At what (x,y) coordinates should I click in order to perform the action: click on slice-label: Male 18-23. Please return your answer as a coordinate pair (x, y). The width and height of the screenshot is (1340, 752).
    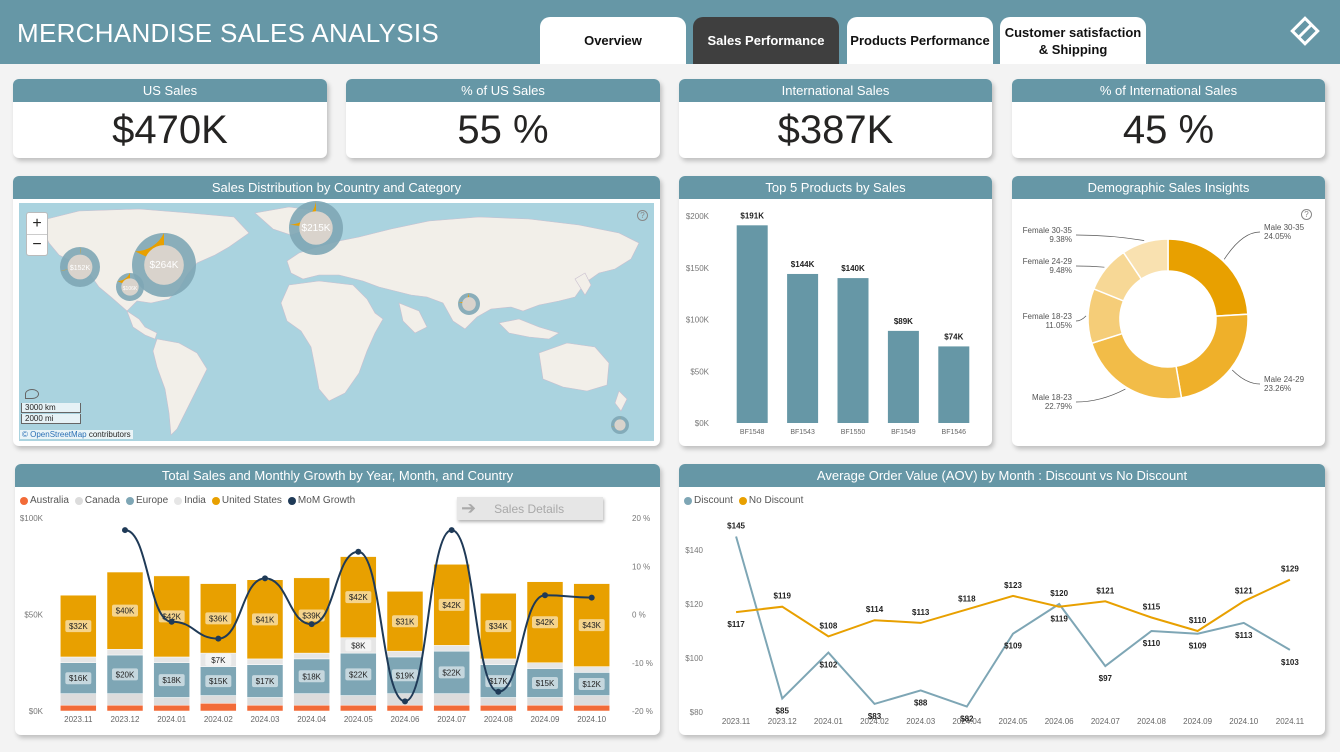
    Looking at the image, I should click on (1052, 397).